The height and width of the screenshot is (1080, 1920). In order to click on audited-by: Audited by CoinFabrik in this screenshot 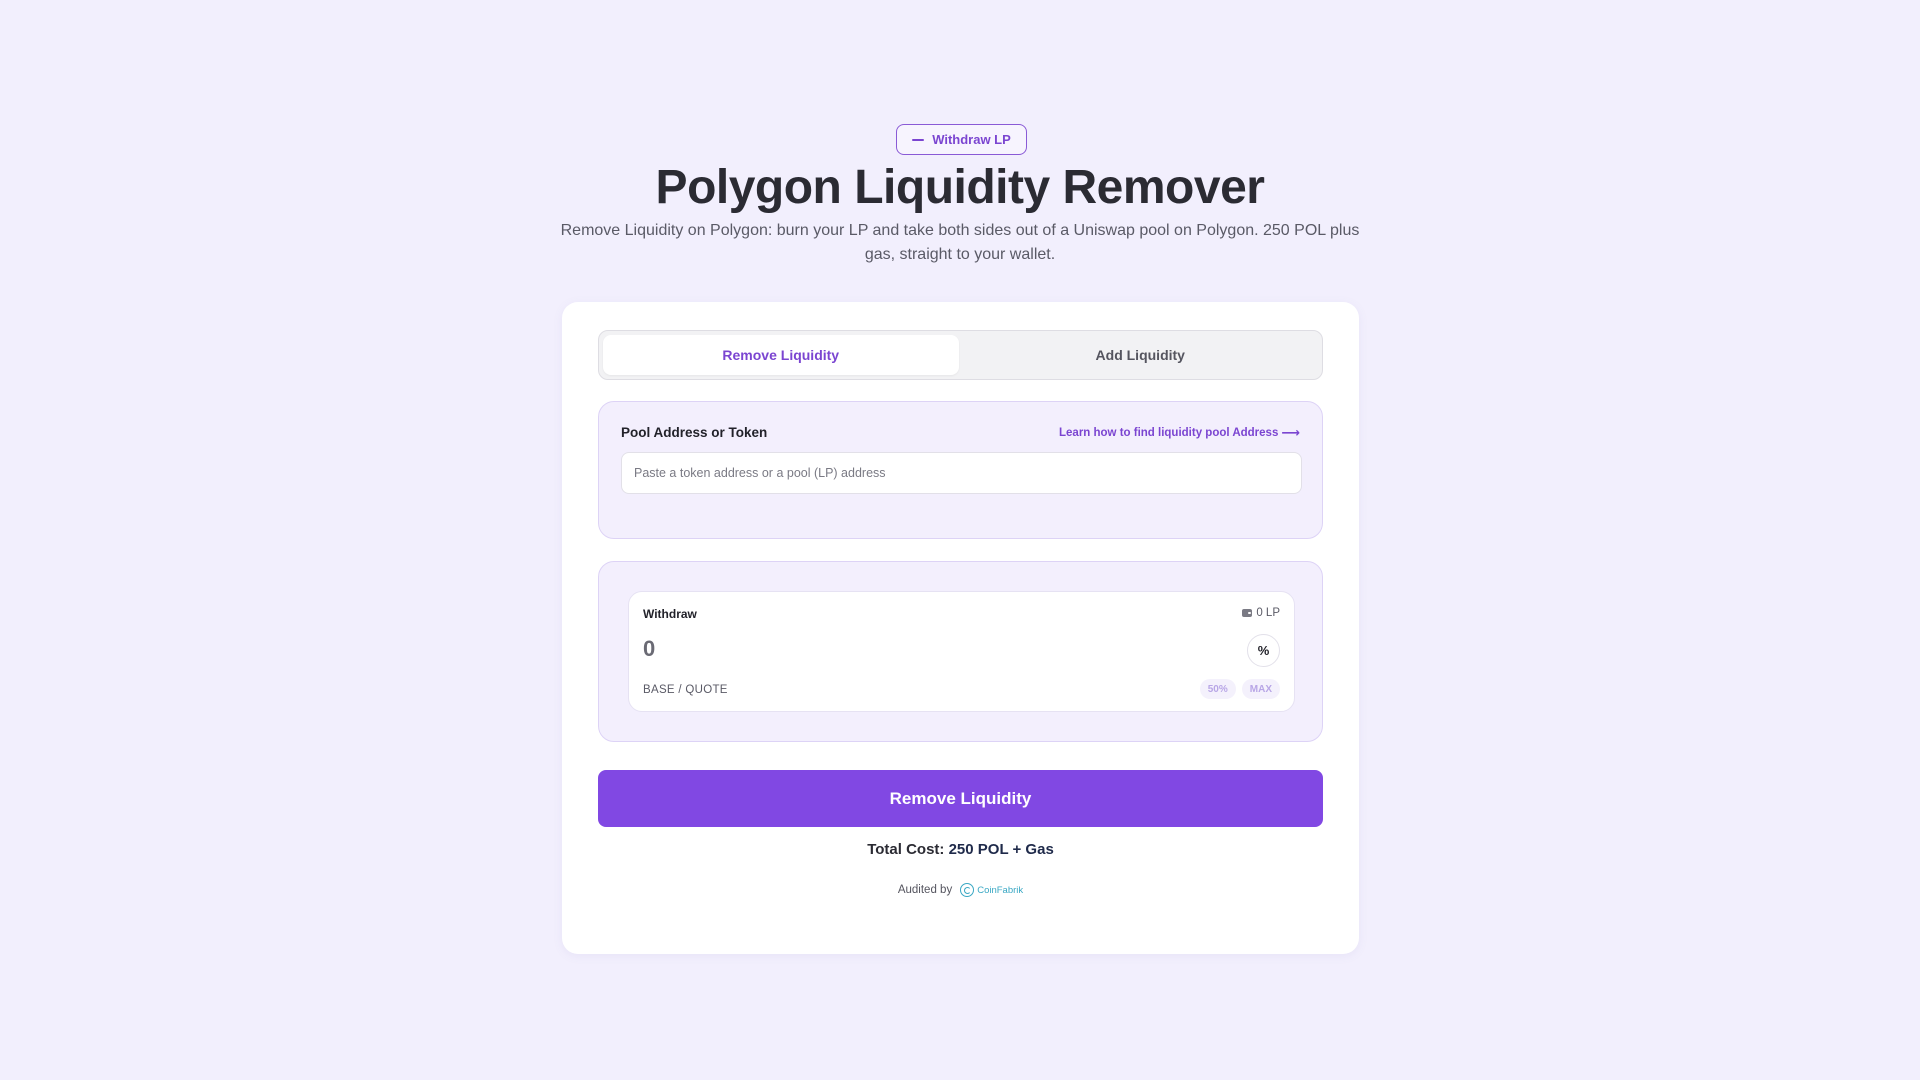, I will do `click(960, 890)`.